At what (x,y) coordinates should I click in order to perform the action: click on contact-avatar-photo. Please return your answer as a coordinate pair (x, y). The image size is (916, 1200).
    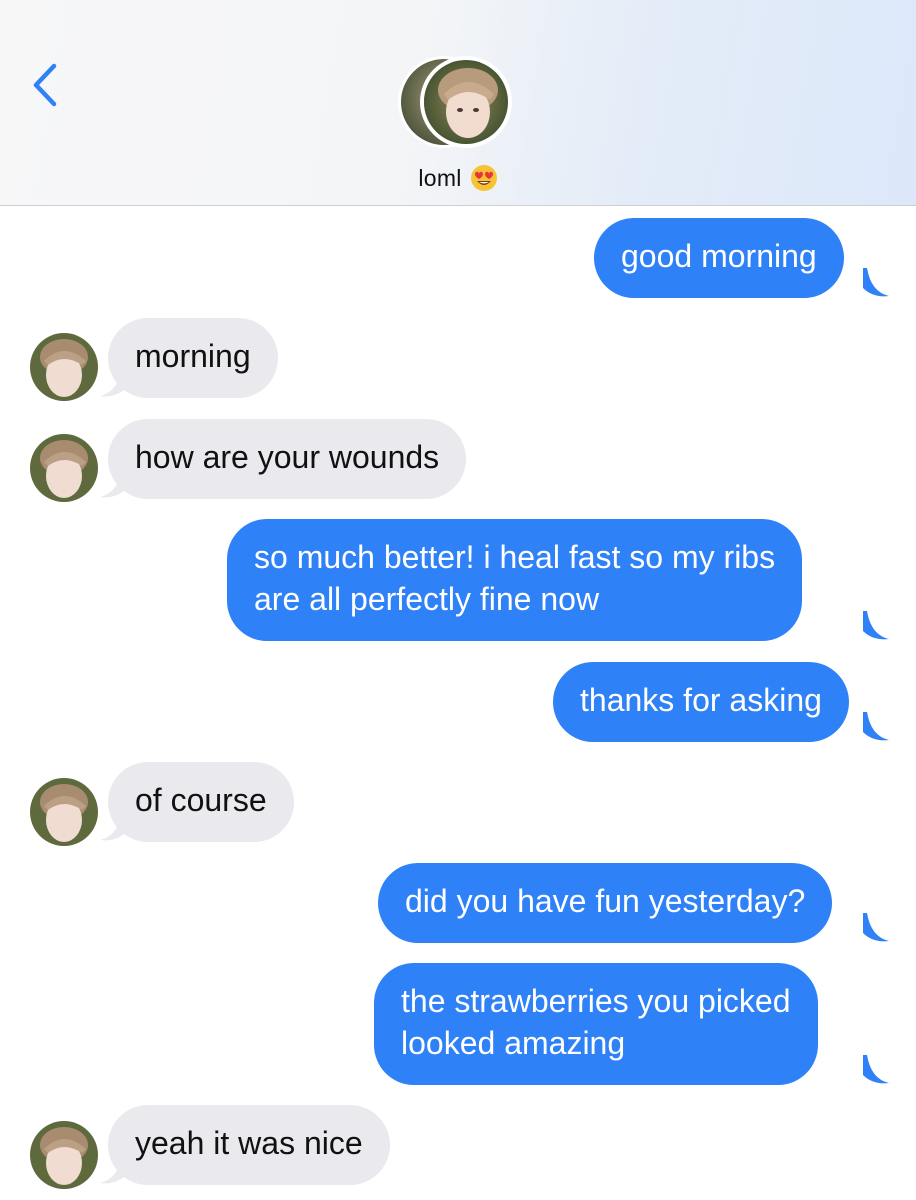
    Looking at the image, I should click on (466, 102).